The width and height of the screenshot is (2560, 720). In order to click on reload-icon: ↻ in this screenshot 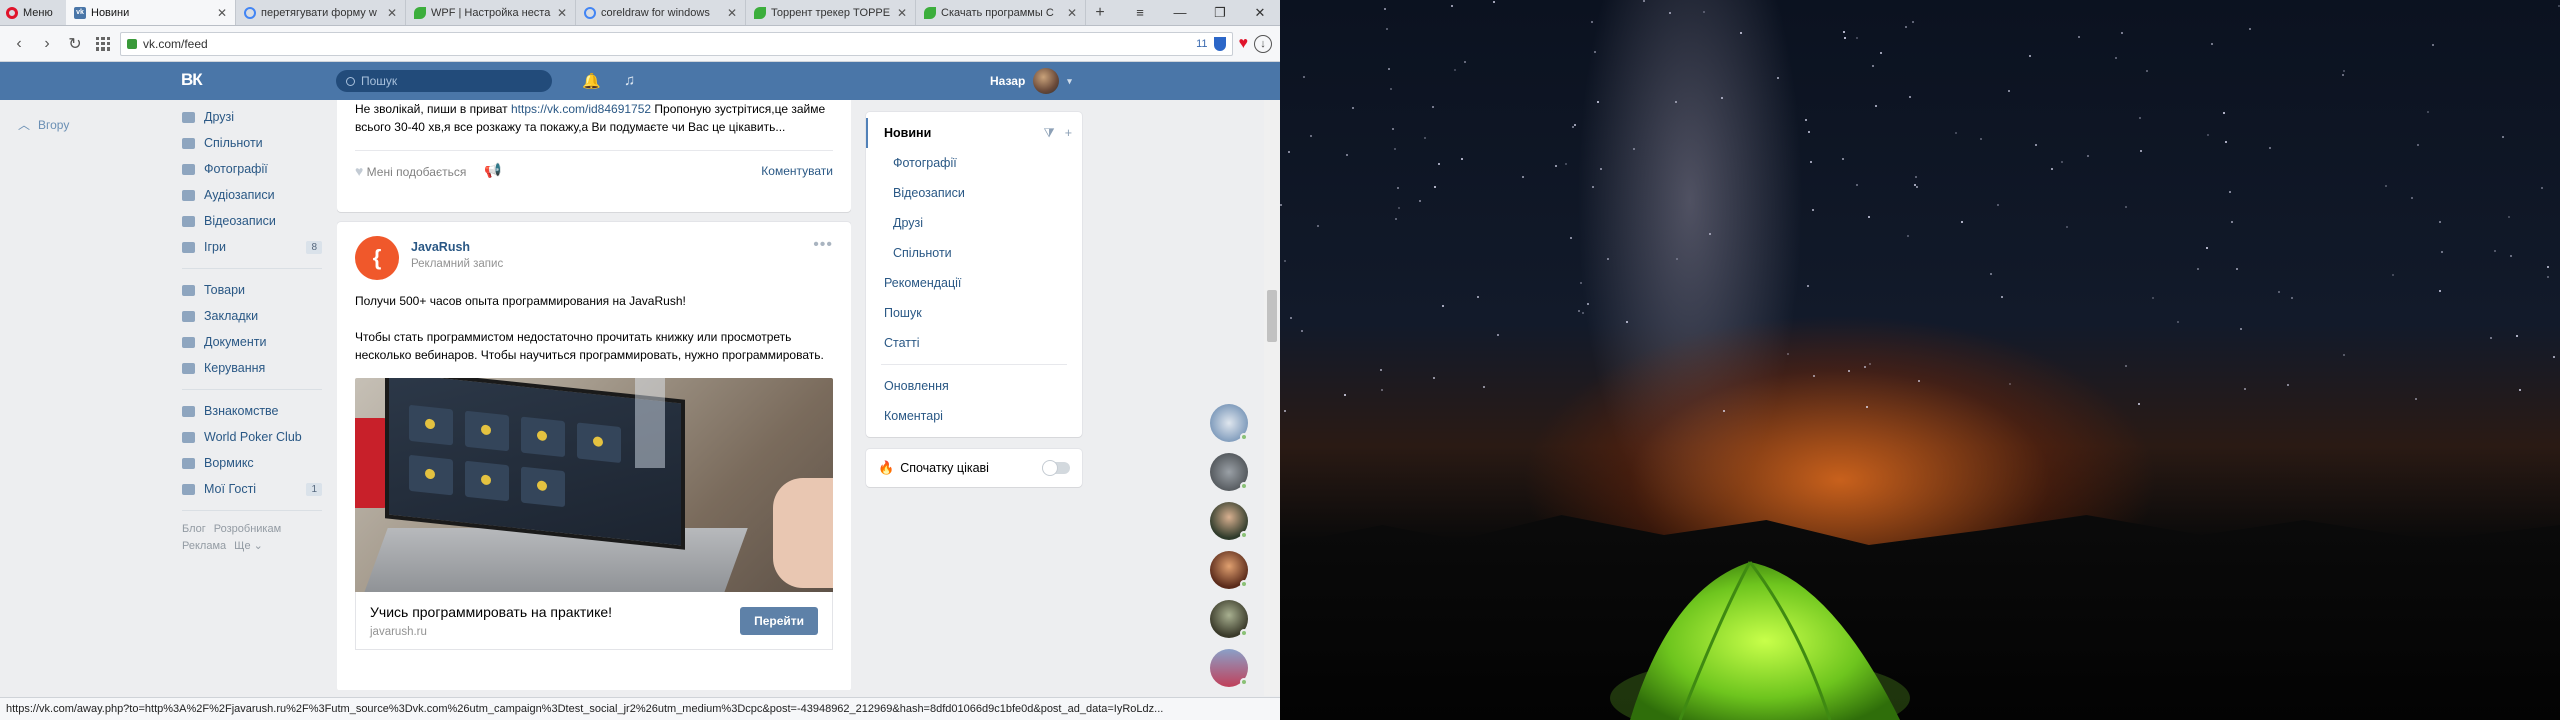, I will do `click(75, 44)`.